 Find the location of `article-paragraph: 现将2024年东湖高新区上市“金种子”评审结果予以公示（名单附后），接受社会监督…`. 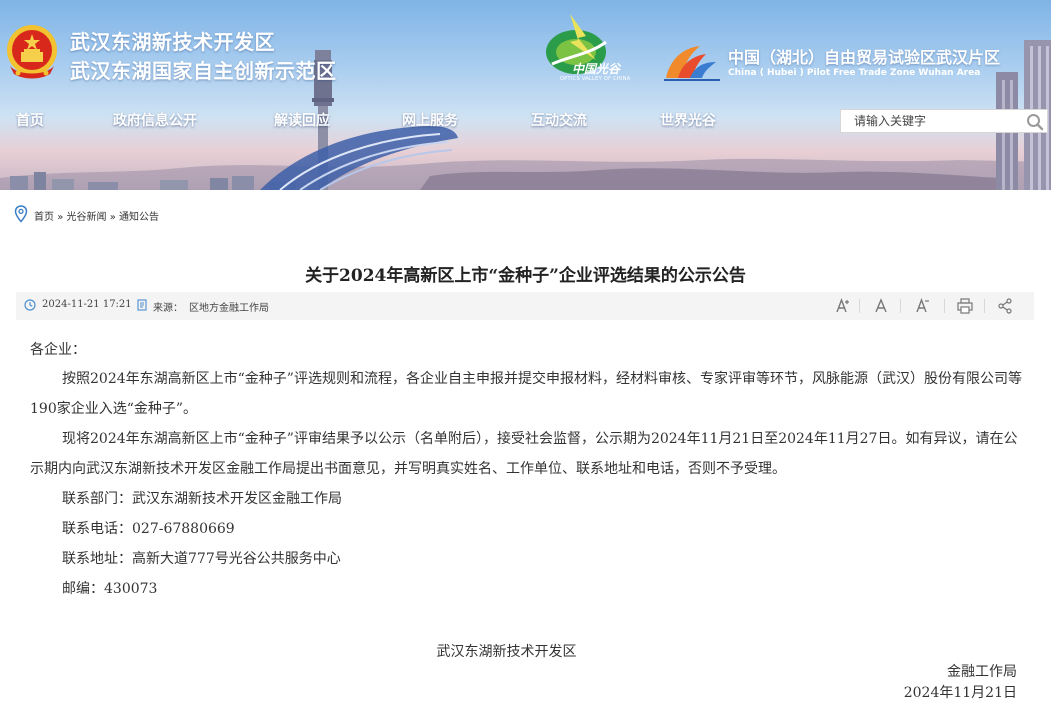

article-paragraph: 现将2024年东湖高新区上市“金种子”评审结果予以公示（名单附后），接受社会监督… is located at coordinates (524, 454).